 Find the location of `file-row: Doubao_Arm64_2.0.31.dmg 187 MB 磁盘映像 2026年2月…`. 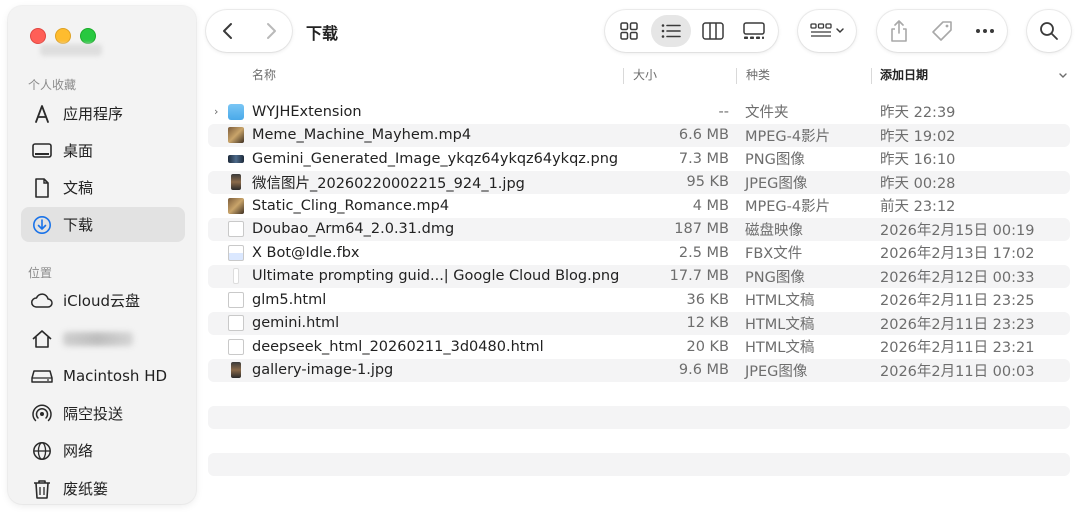

file-row: Doubao_Arm64_2.0.31.dmg 187 MB 磁盘映像 2026年2月… is located at coordinates (639, 229).